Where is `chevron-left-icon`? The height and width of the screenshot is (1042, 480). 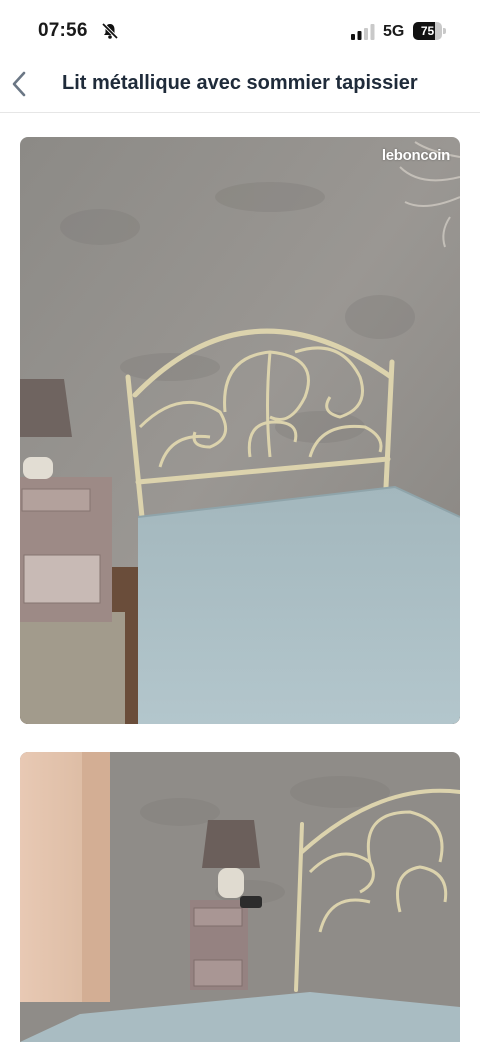 chevron-left-icon is located at coordinates (20, 84).